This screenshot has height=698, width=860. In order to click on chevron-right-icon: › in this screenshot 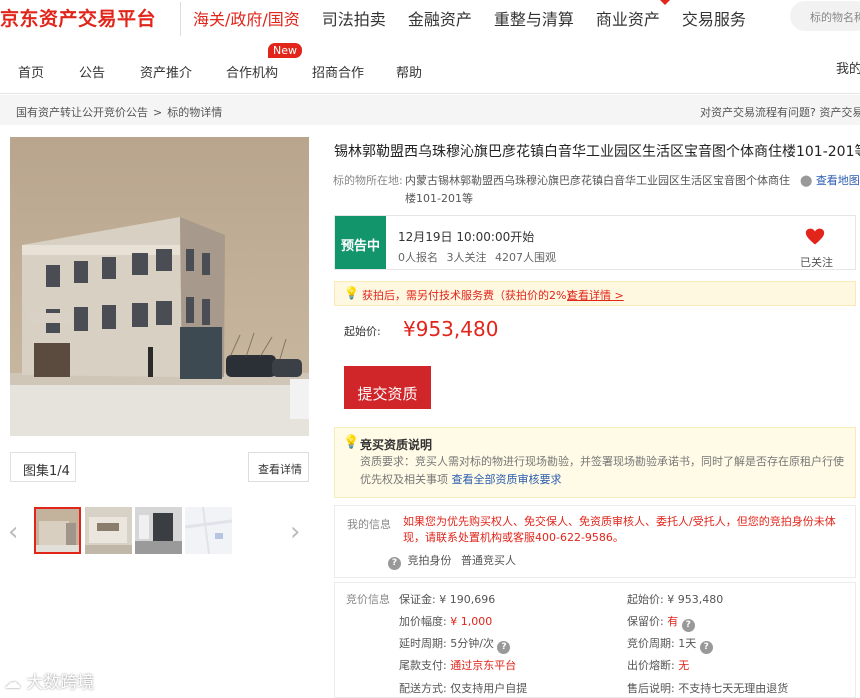, I will do `click(295, 532)`.